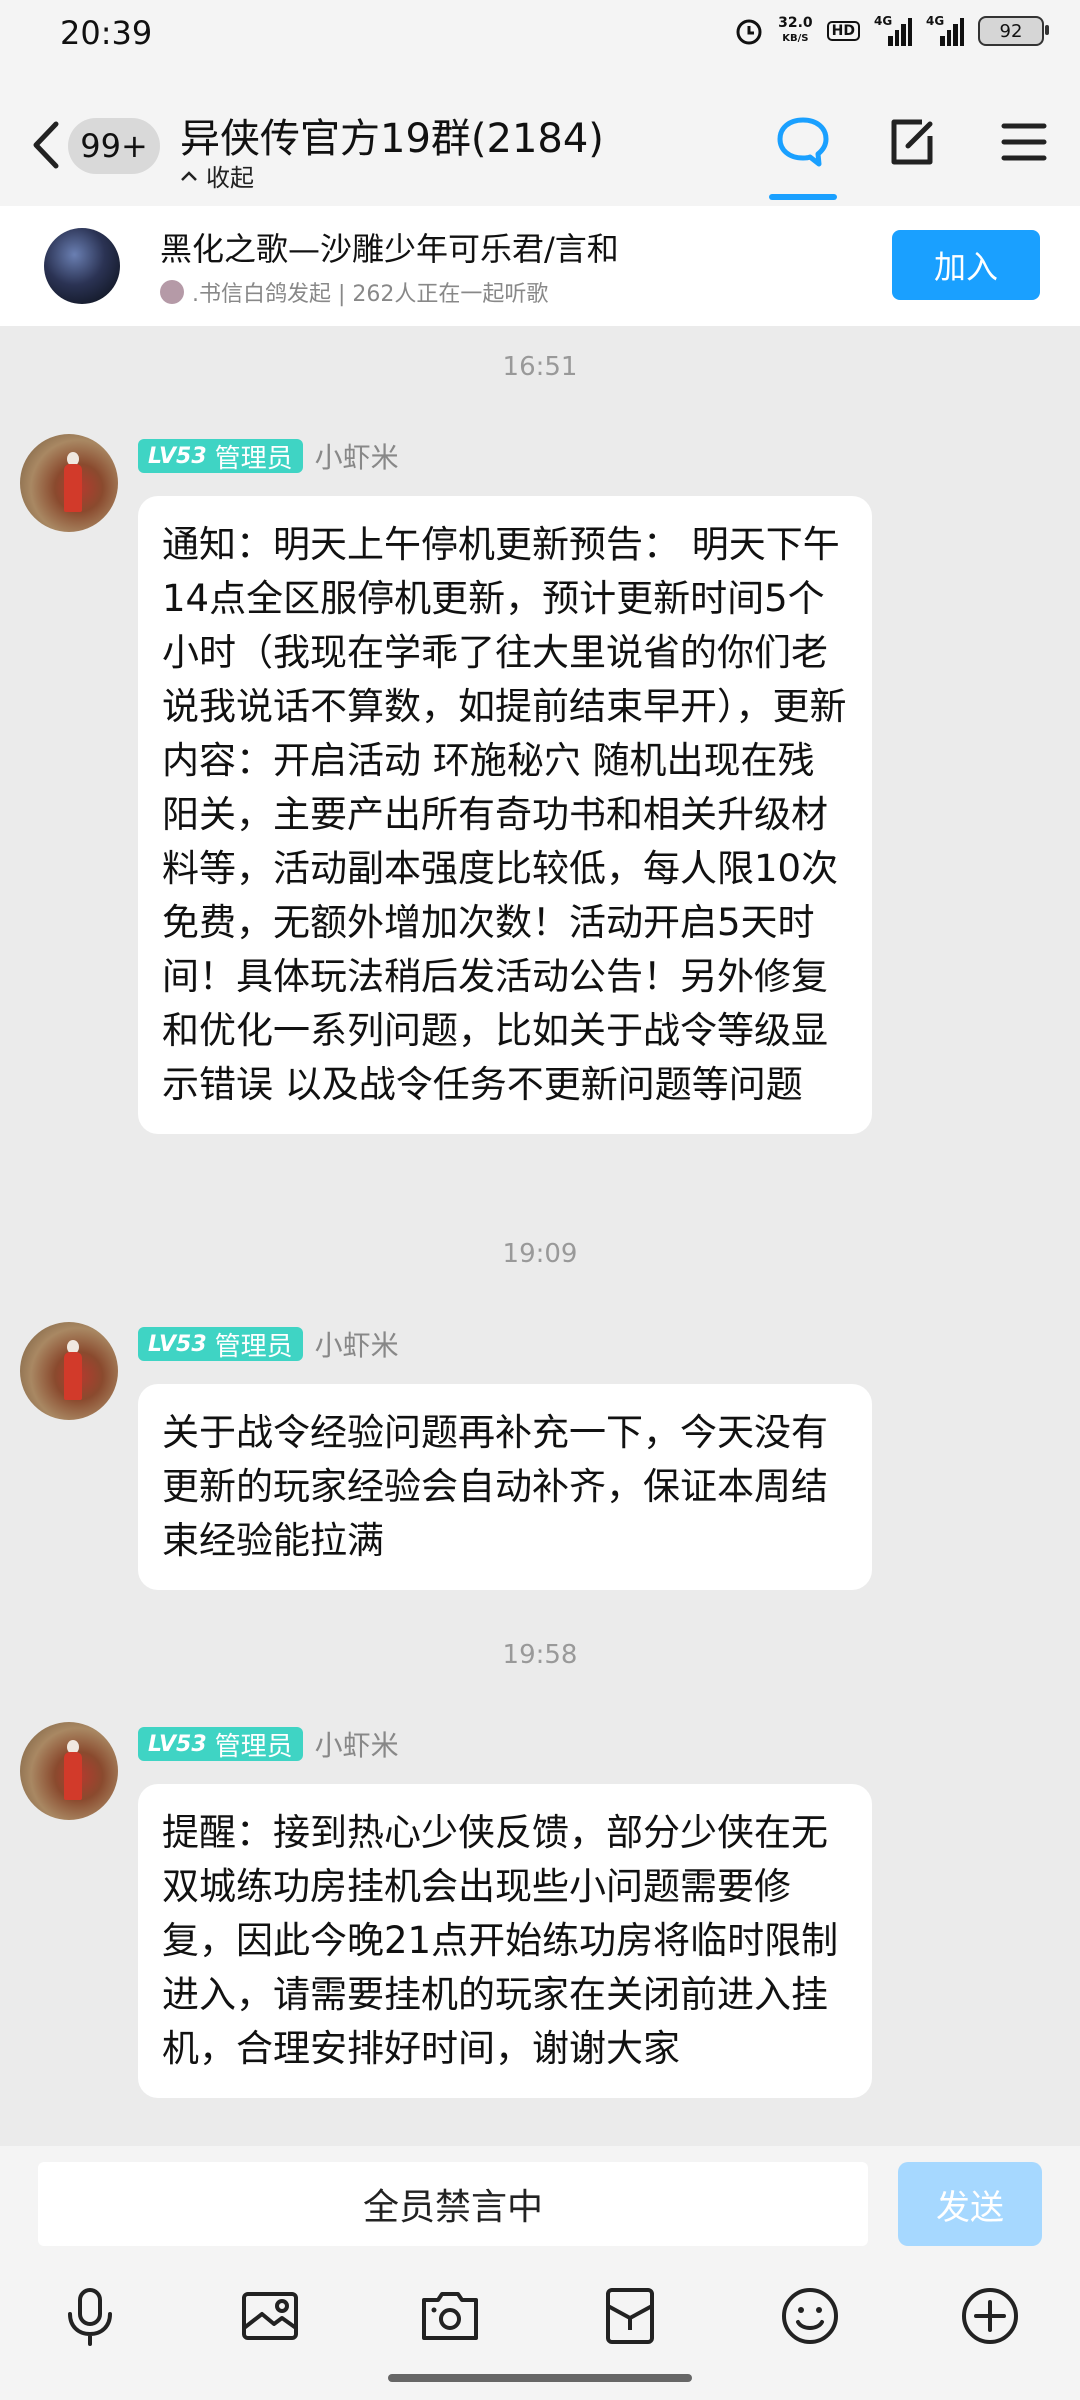 This screenshot has width=1080, height=2400. I want to click on send-button: 发送, so click(970, 2204).